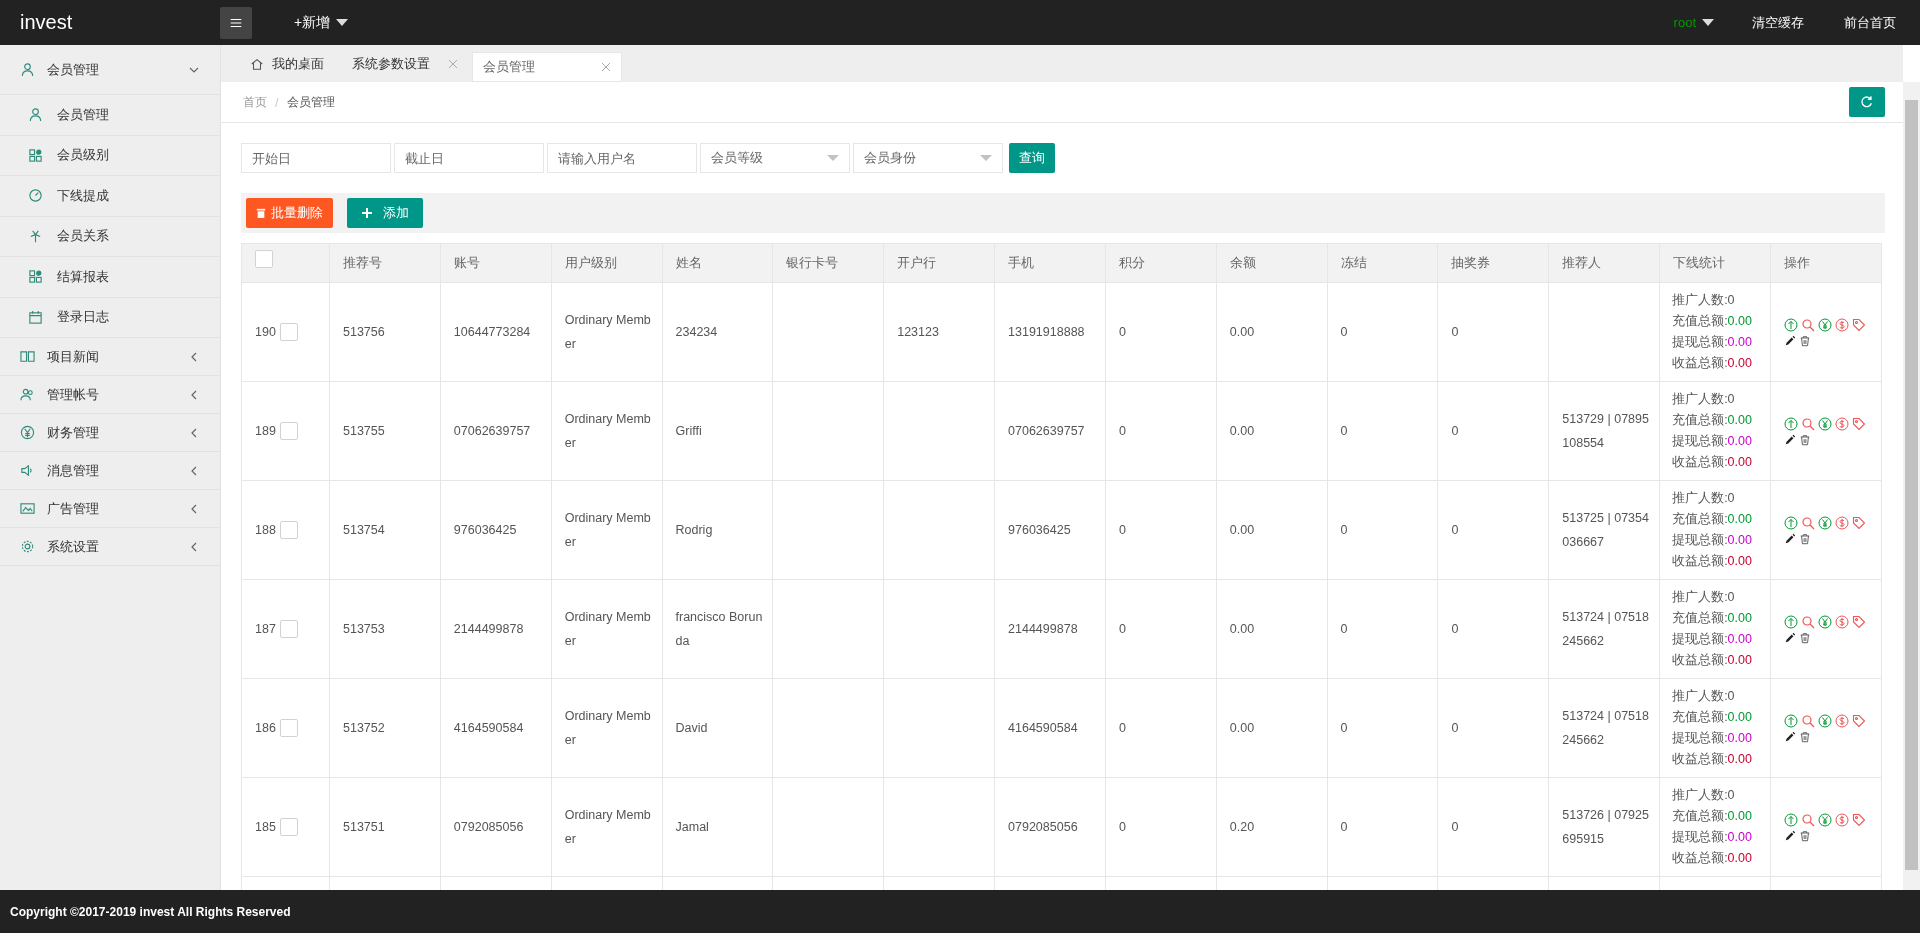  What do you see at coordinates (1693, 22) in the screenshot?
I see `user-menu: root` at bounding box center [1693, 22].